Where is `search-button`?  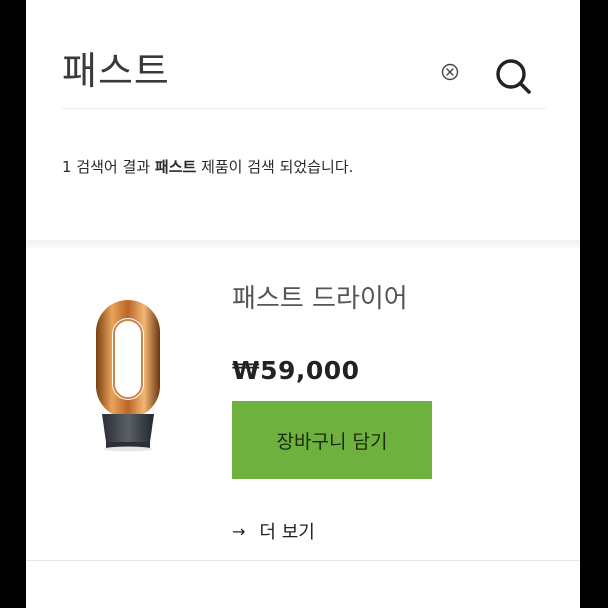
search-button is located at coordinates (514, 76).